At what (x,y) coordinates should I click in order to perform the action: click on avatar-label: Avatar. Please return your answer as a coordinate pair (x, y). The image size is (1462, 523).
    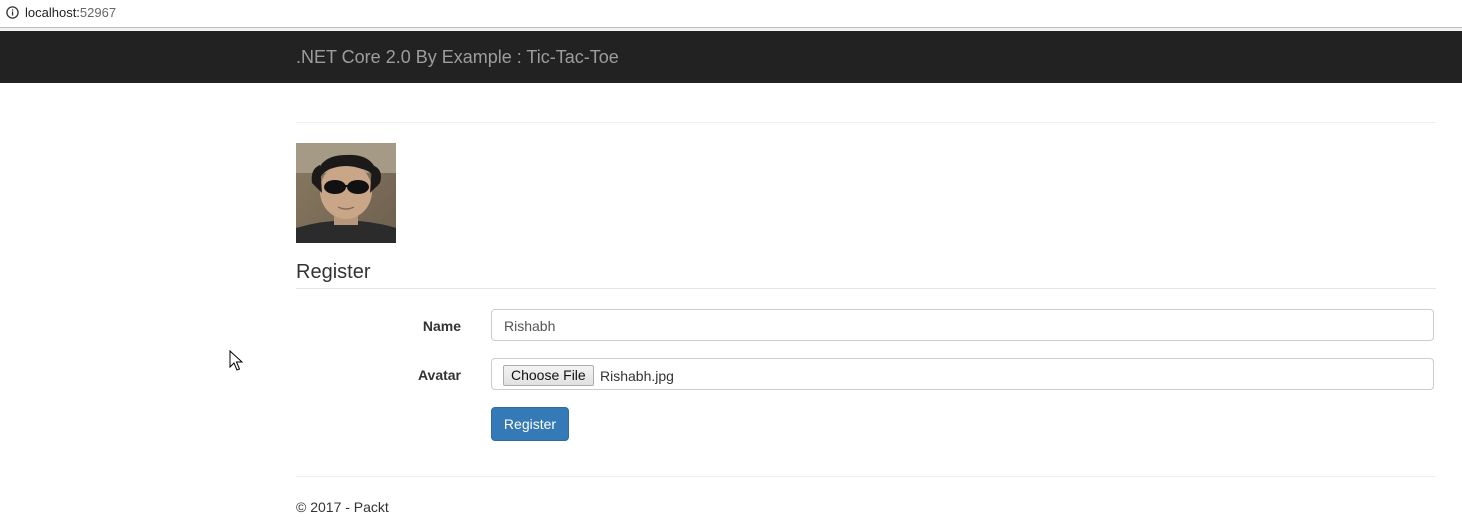
    Looking at the image, I should click on (439, 375).